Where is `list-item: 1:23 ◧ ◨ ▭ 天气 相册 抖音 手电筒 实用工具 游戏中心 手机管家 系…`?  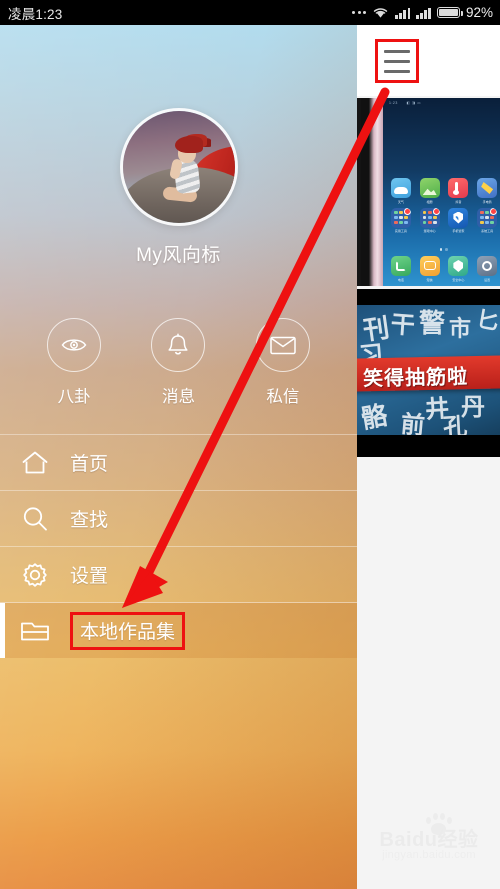 list-item: 1:23 ◧ ◨ ▭ 天气 相册 抖音 手电筒 实用工具 游戏中心 手机管家 系… is located at coordinates (428, 192).